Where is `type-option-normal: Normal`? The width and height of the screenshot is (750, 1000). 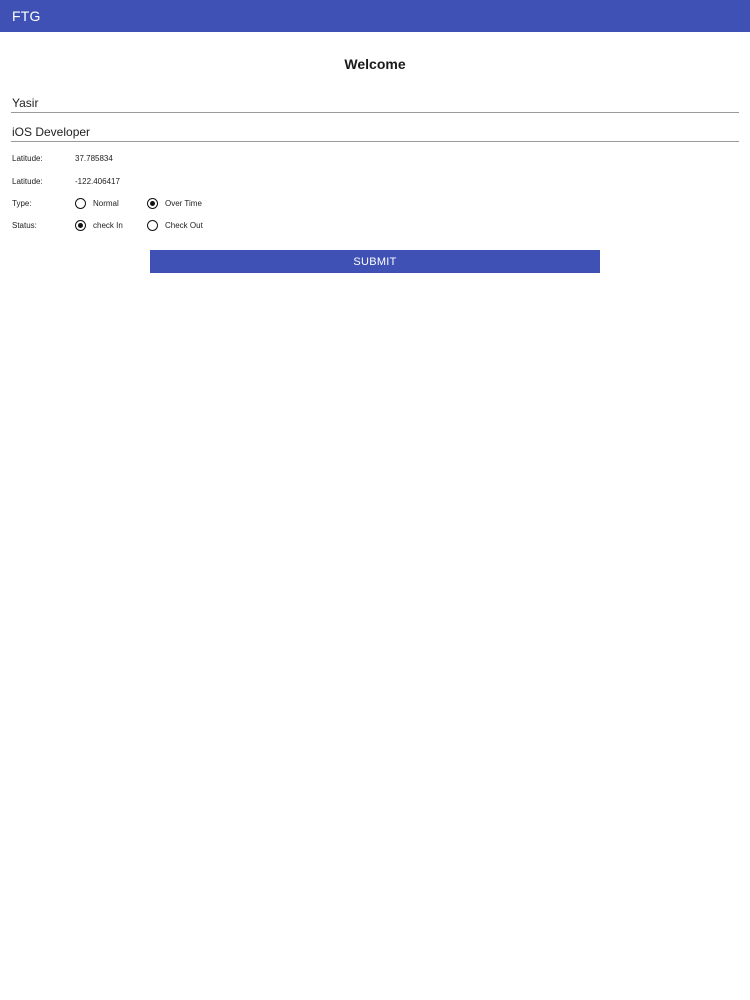
type-option-normal: Normal is located at coordinates (111, 203).